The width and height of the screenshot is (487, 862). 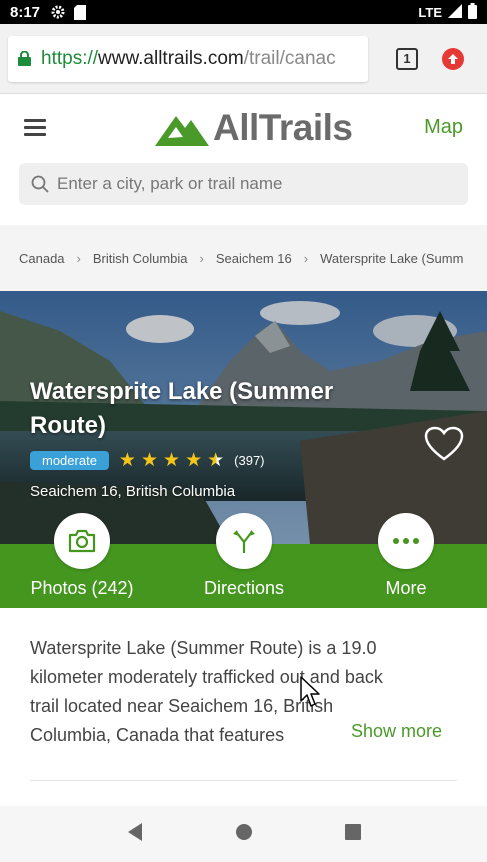 What do you see at coordinates (24, 58) in the screenshot?
I see `lock-icon` at bounding box center [24, 58].